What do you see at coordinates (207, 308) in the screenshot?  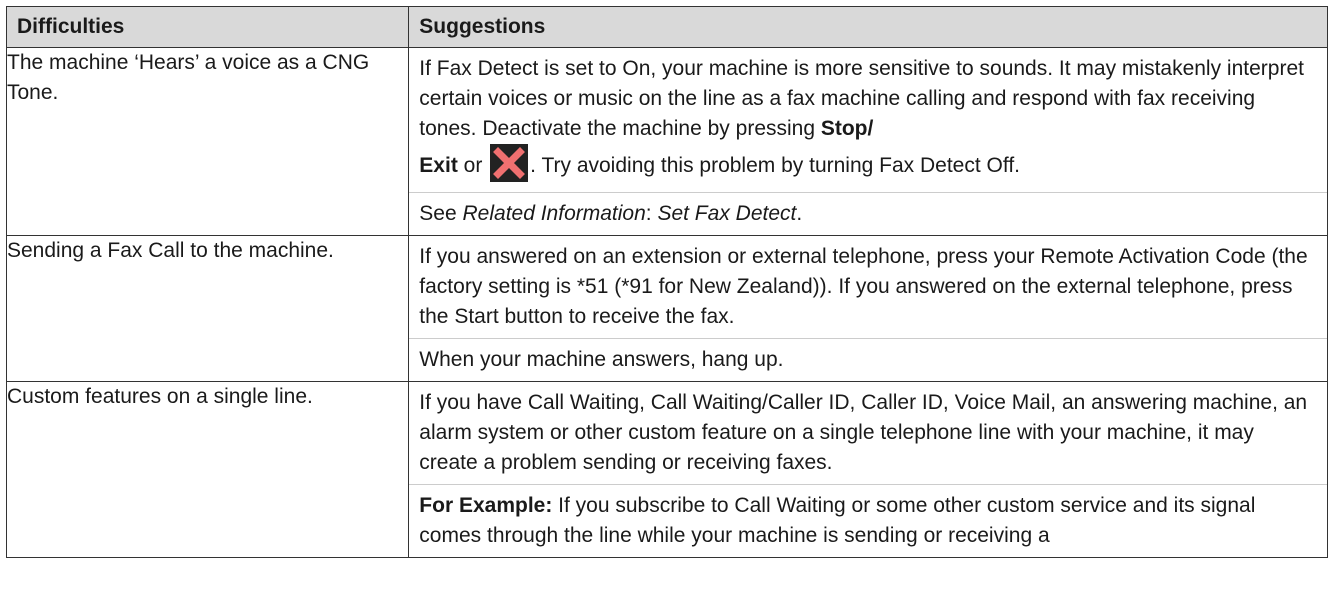 I see `difficulty-cell: Sending a Fax Call to the machine.` at bounding box center [207, 308].